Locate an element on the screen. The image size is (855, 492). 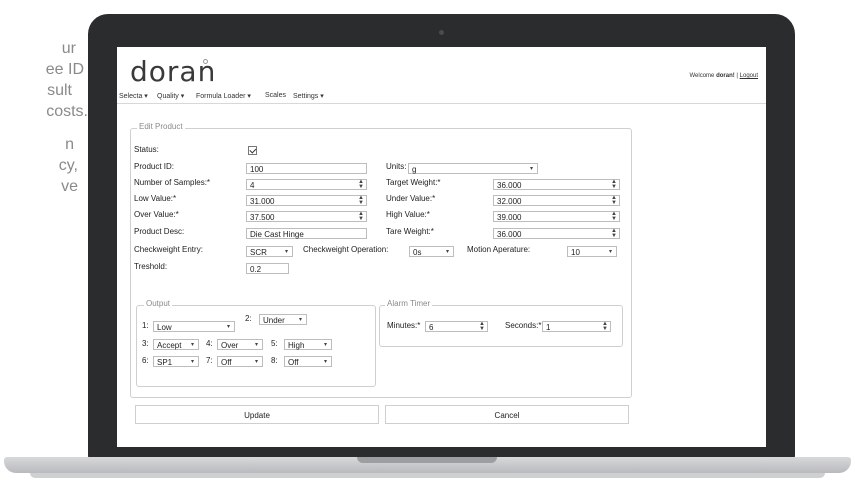
product-desc-input: Die Cast Hinge is located at coordinates (306, 233).